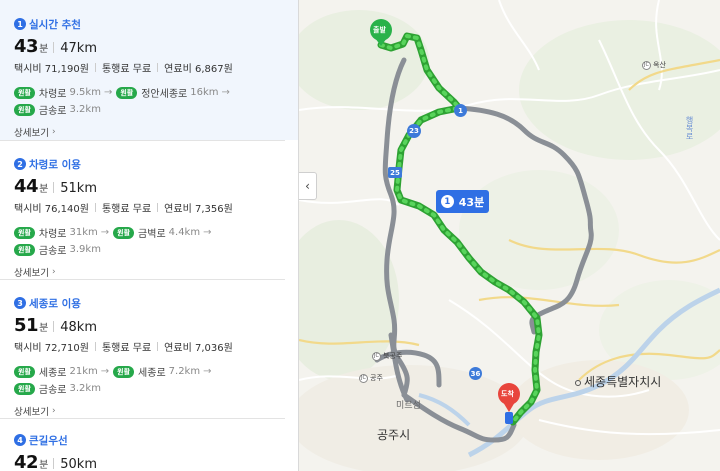  I want to click on route-summary: 44 분 51km, so click(156, 187).